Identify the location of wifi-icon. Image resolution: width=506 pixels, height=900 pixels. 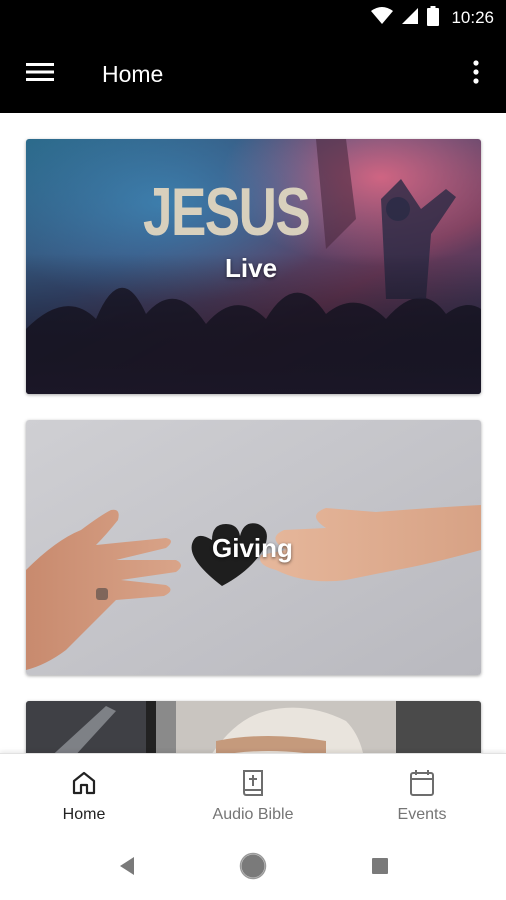
(382, 18).